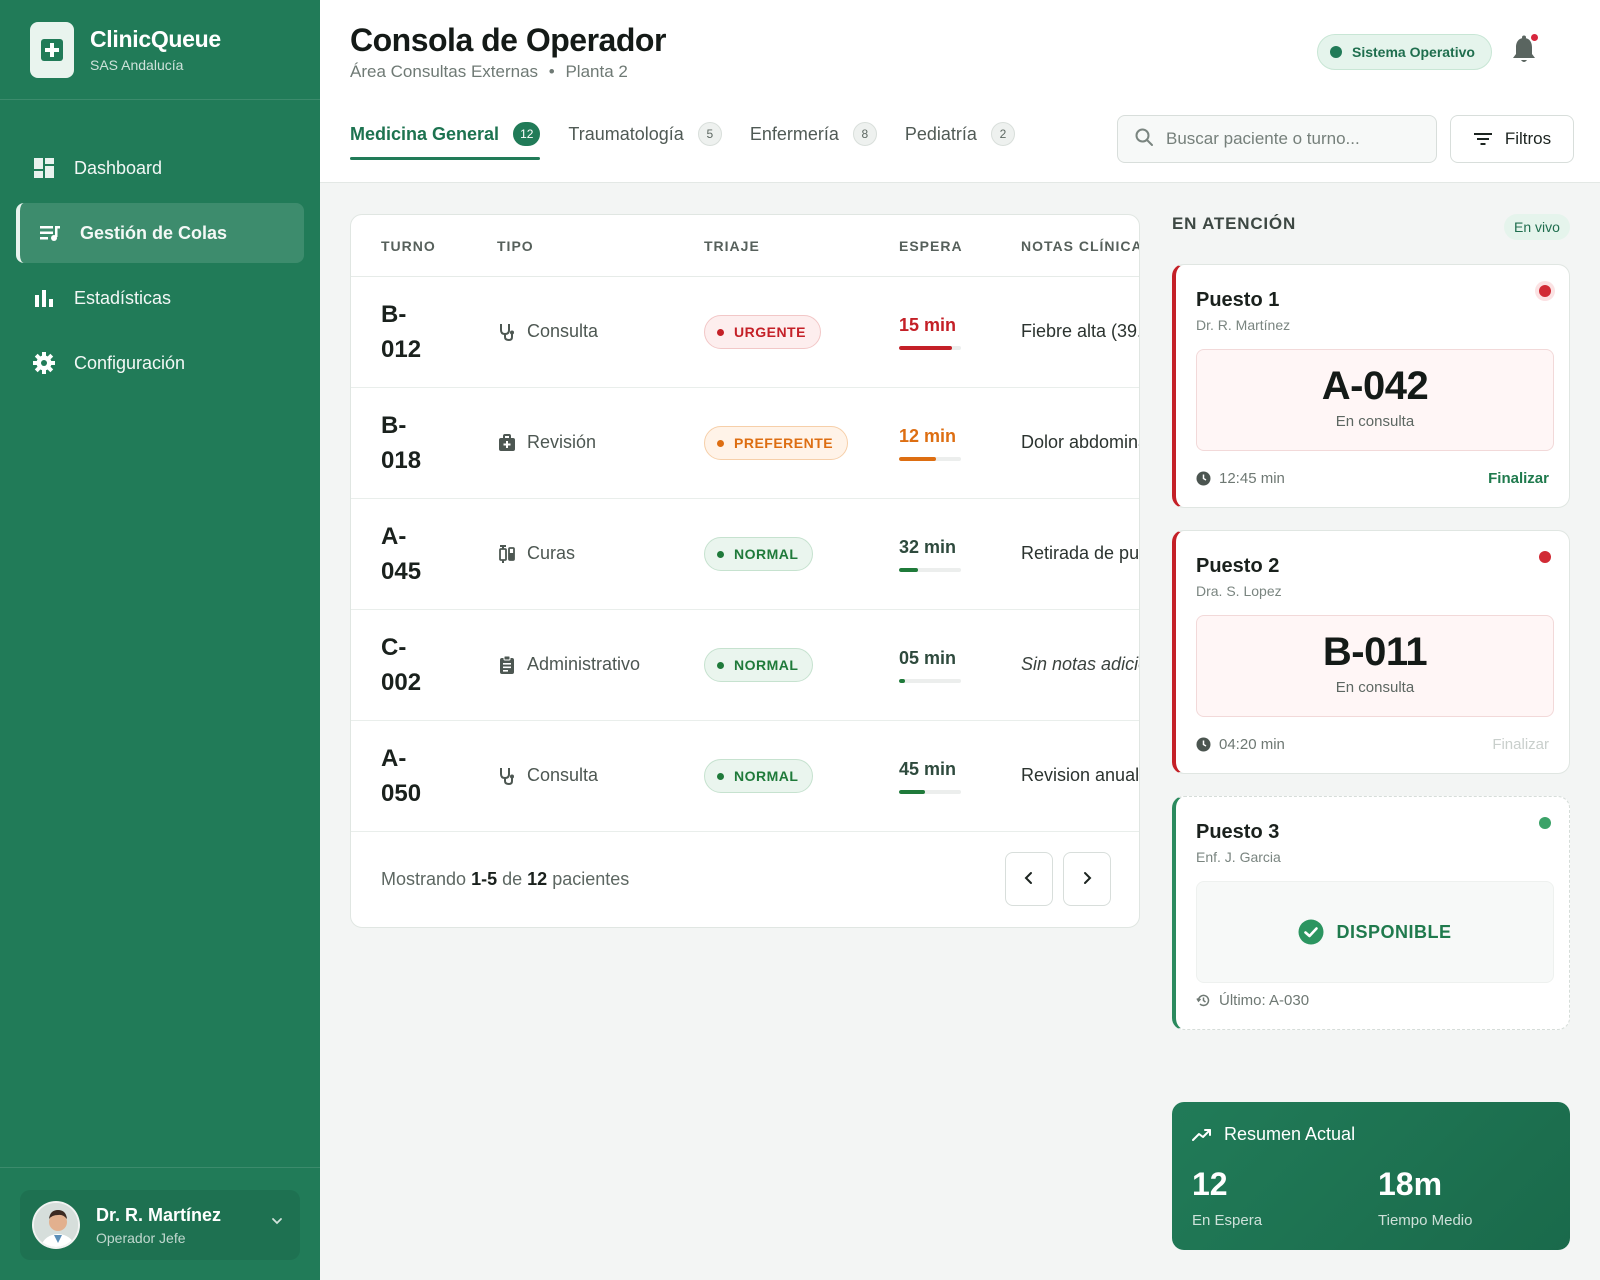 Image resolution: width=1600 pixels, height=1280 pixels. Describe the element at coordinates (1080, 331) in the screenshot. I see `clinical-notes: Fiebre alta (39.5°C)` at that location.